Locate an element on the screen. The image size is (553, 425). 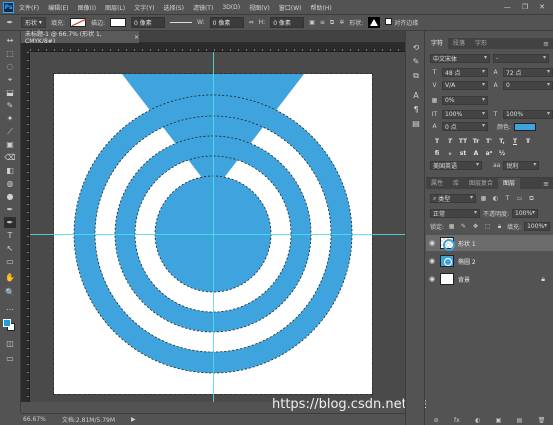
foreground-color-swatch is located at coordinates (7, 323).